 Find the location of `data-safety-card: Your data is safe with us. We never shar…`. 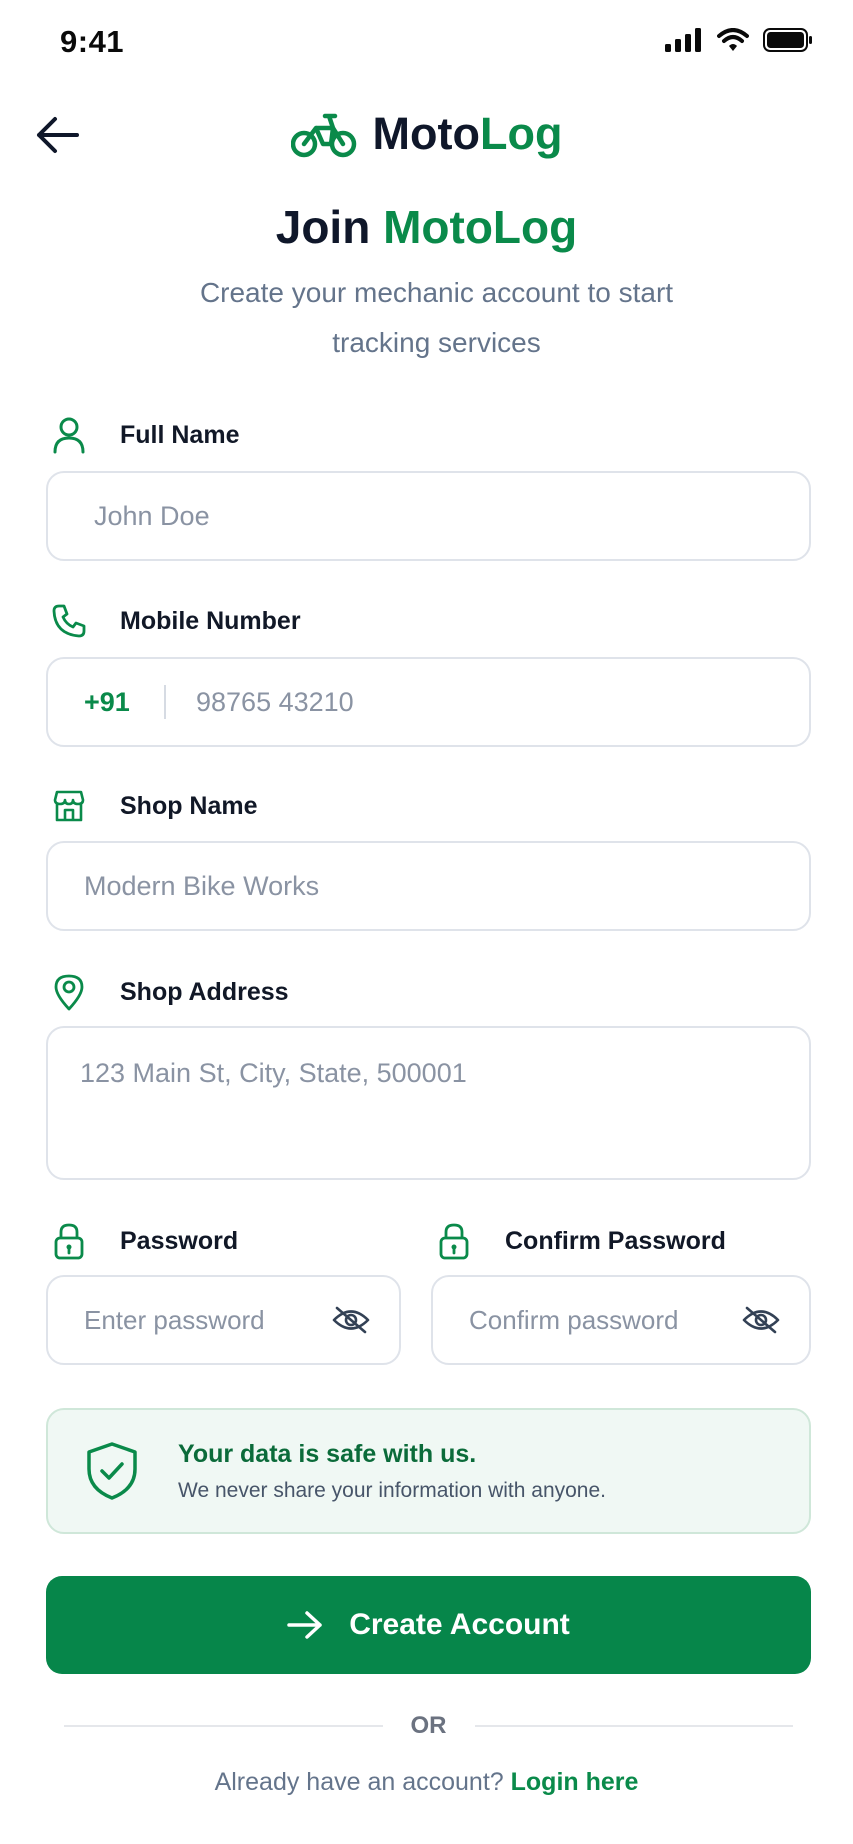

data-safety-card: Your data is safe with us. We never shar… is located at coordinates (428, 1471).